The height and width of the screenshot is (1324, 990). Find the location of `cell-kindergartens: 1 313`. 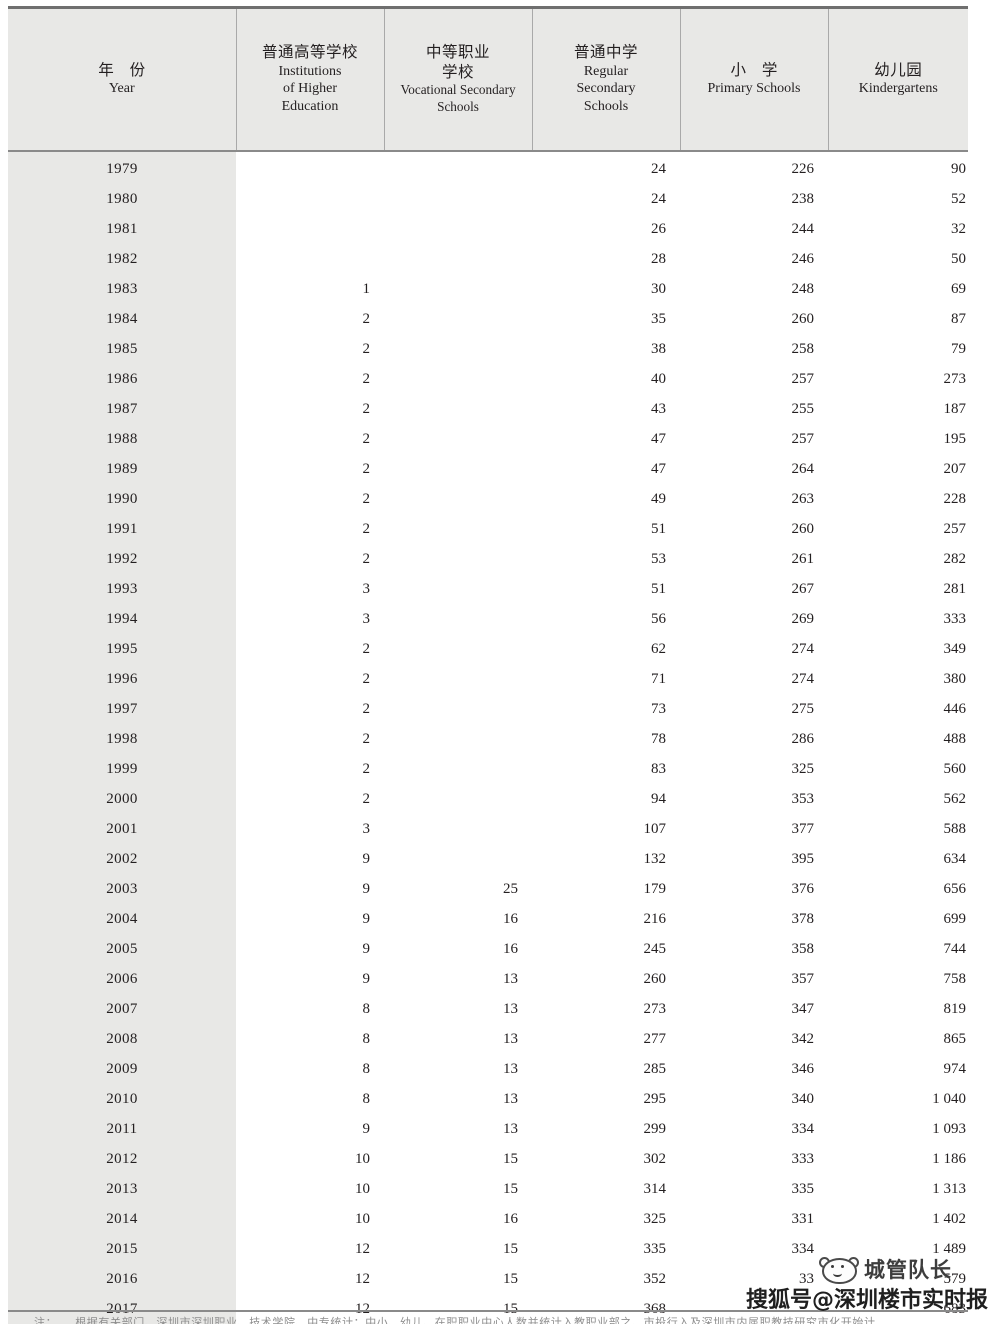

cell-kindergartens: 1 313 is located at coordinates (898, 1189).